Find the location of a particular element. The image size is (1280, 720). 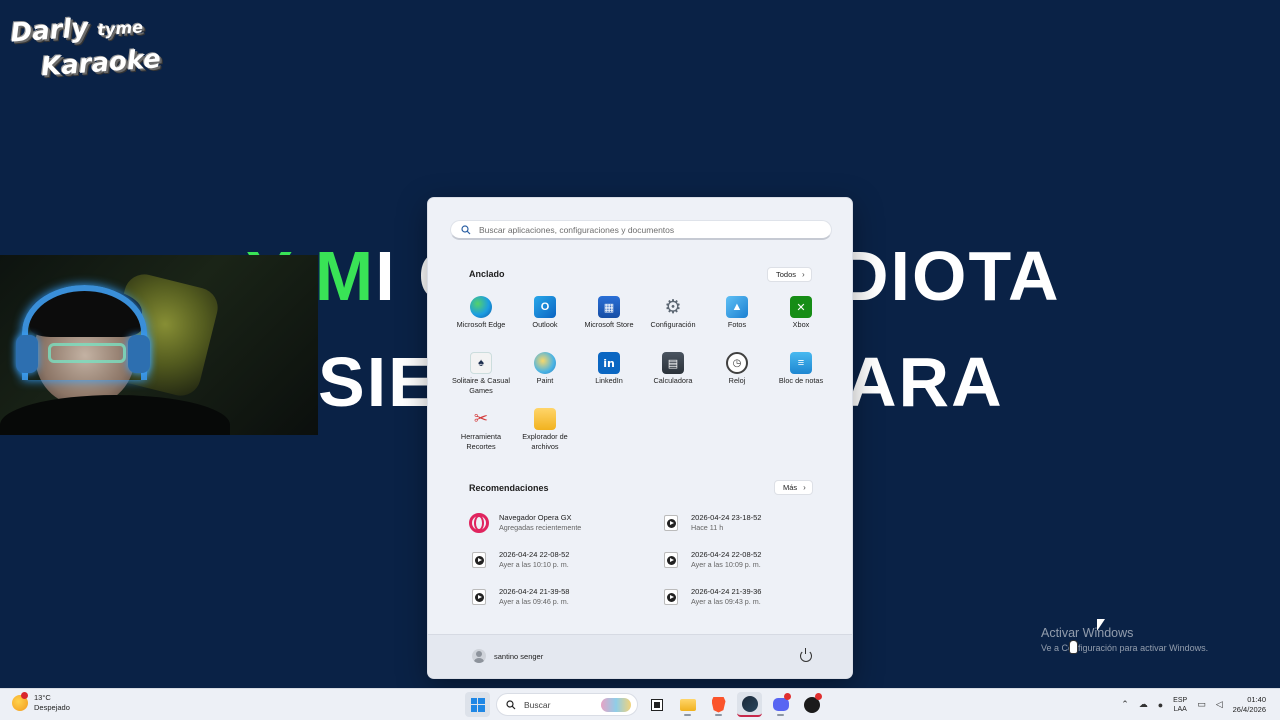

pinned-app-notepad: ≡ Bloc de notas is located at coordinates (801, 377).